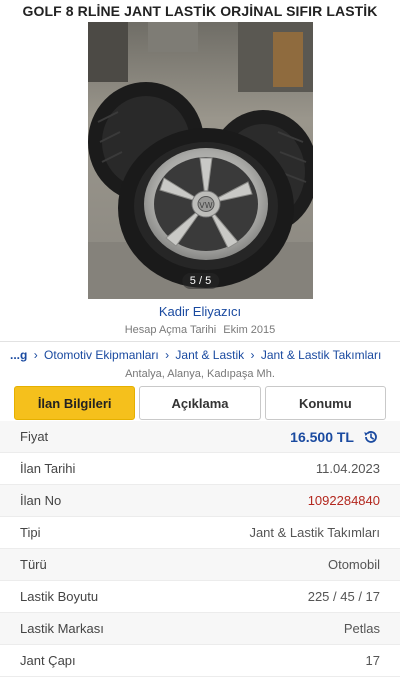  I want to click on detail-row-price: Fiyat 16.500 TL, so click(200, 437).